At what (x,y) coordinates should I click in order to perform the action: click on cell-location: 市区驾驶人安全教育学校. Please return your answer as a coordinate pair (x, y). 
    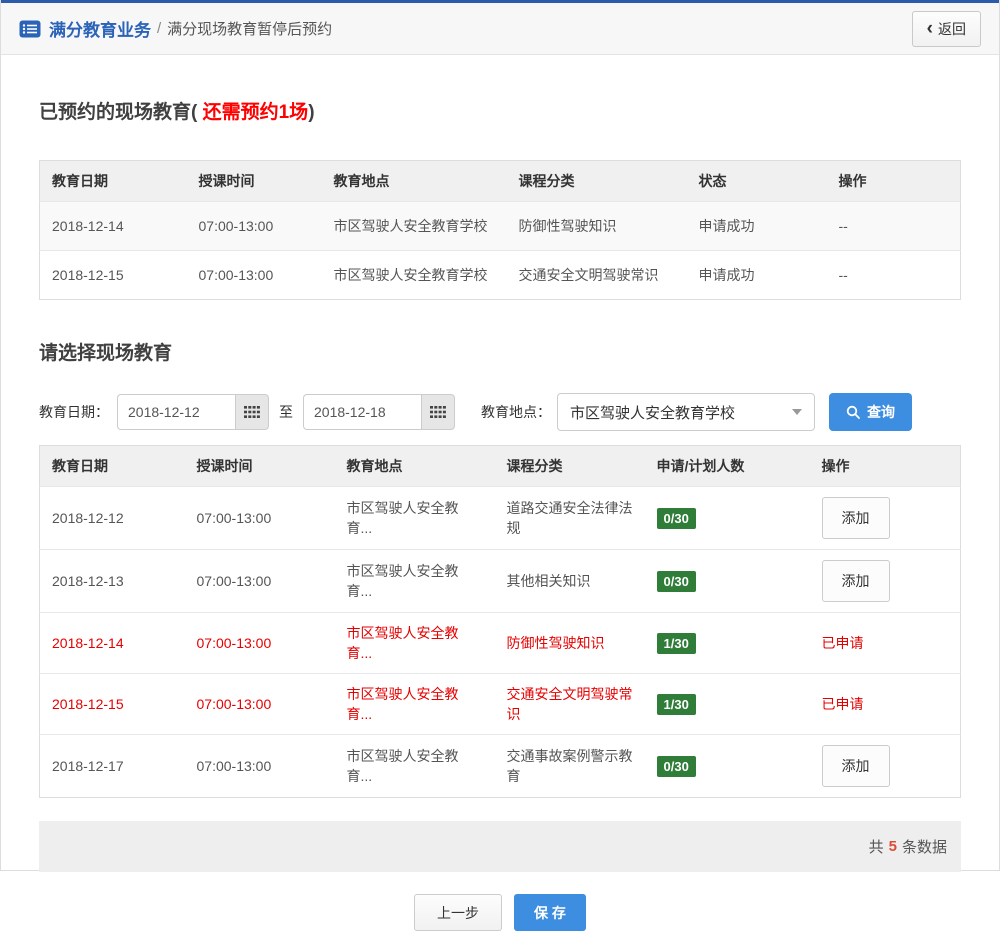
    Looking at the image, I should click on (414, 226).